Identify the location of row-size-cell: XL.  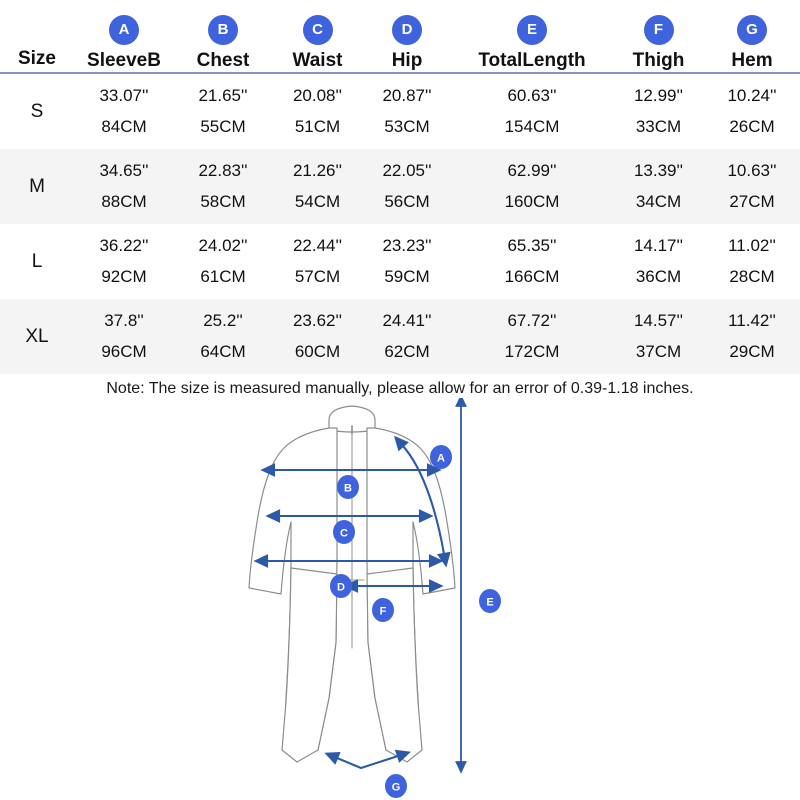
(37, 336).